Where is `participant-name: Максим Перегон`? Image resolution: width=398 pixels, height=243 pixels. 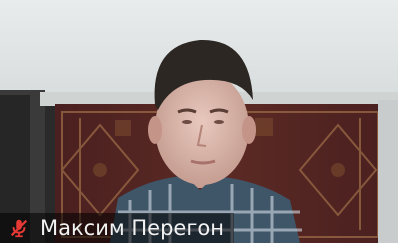 participant-name: Максим Перегон is located at coordinates (132, 228).